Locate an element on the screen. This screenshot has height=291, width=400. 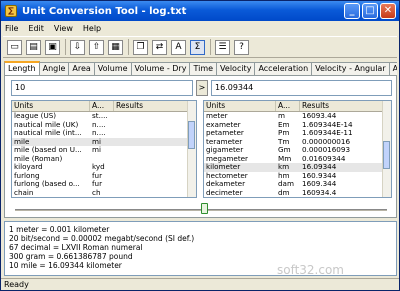
list-item: terameter Tm 0.000000016 is located at coordinates (297, 142).